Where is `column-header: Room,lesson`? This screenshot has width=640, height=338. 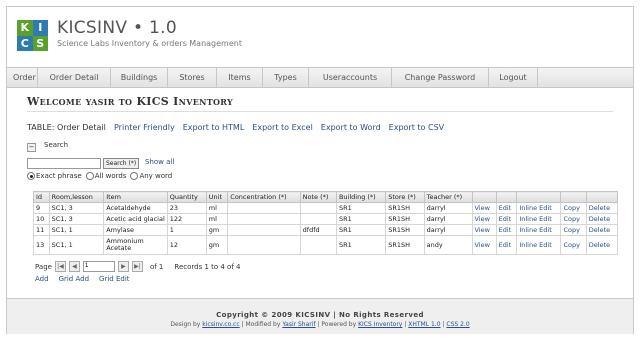 column-header: Room,lesson is located at coordinates (76, 197).